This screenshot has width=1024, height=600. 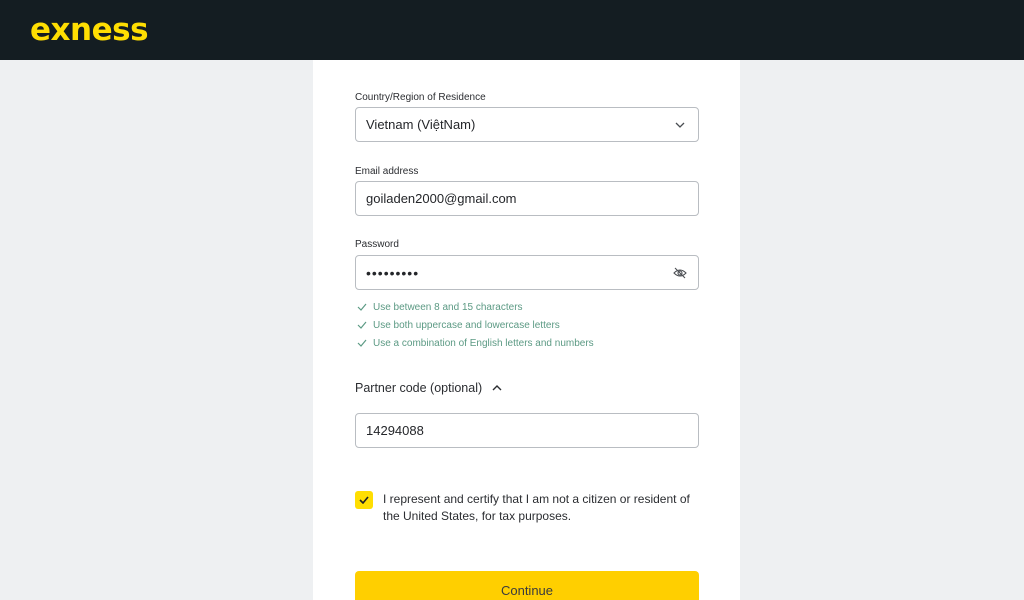 I want to click on password-rule: Use both uppercase and lowercase letters, so click(x=475, y=325).